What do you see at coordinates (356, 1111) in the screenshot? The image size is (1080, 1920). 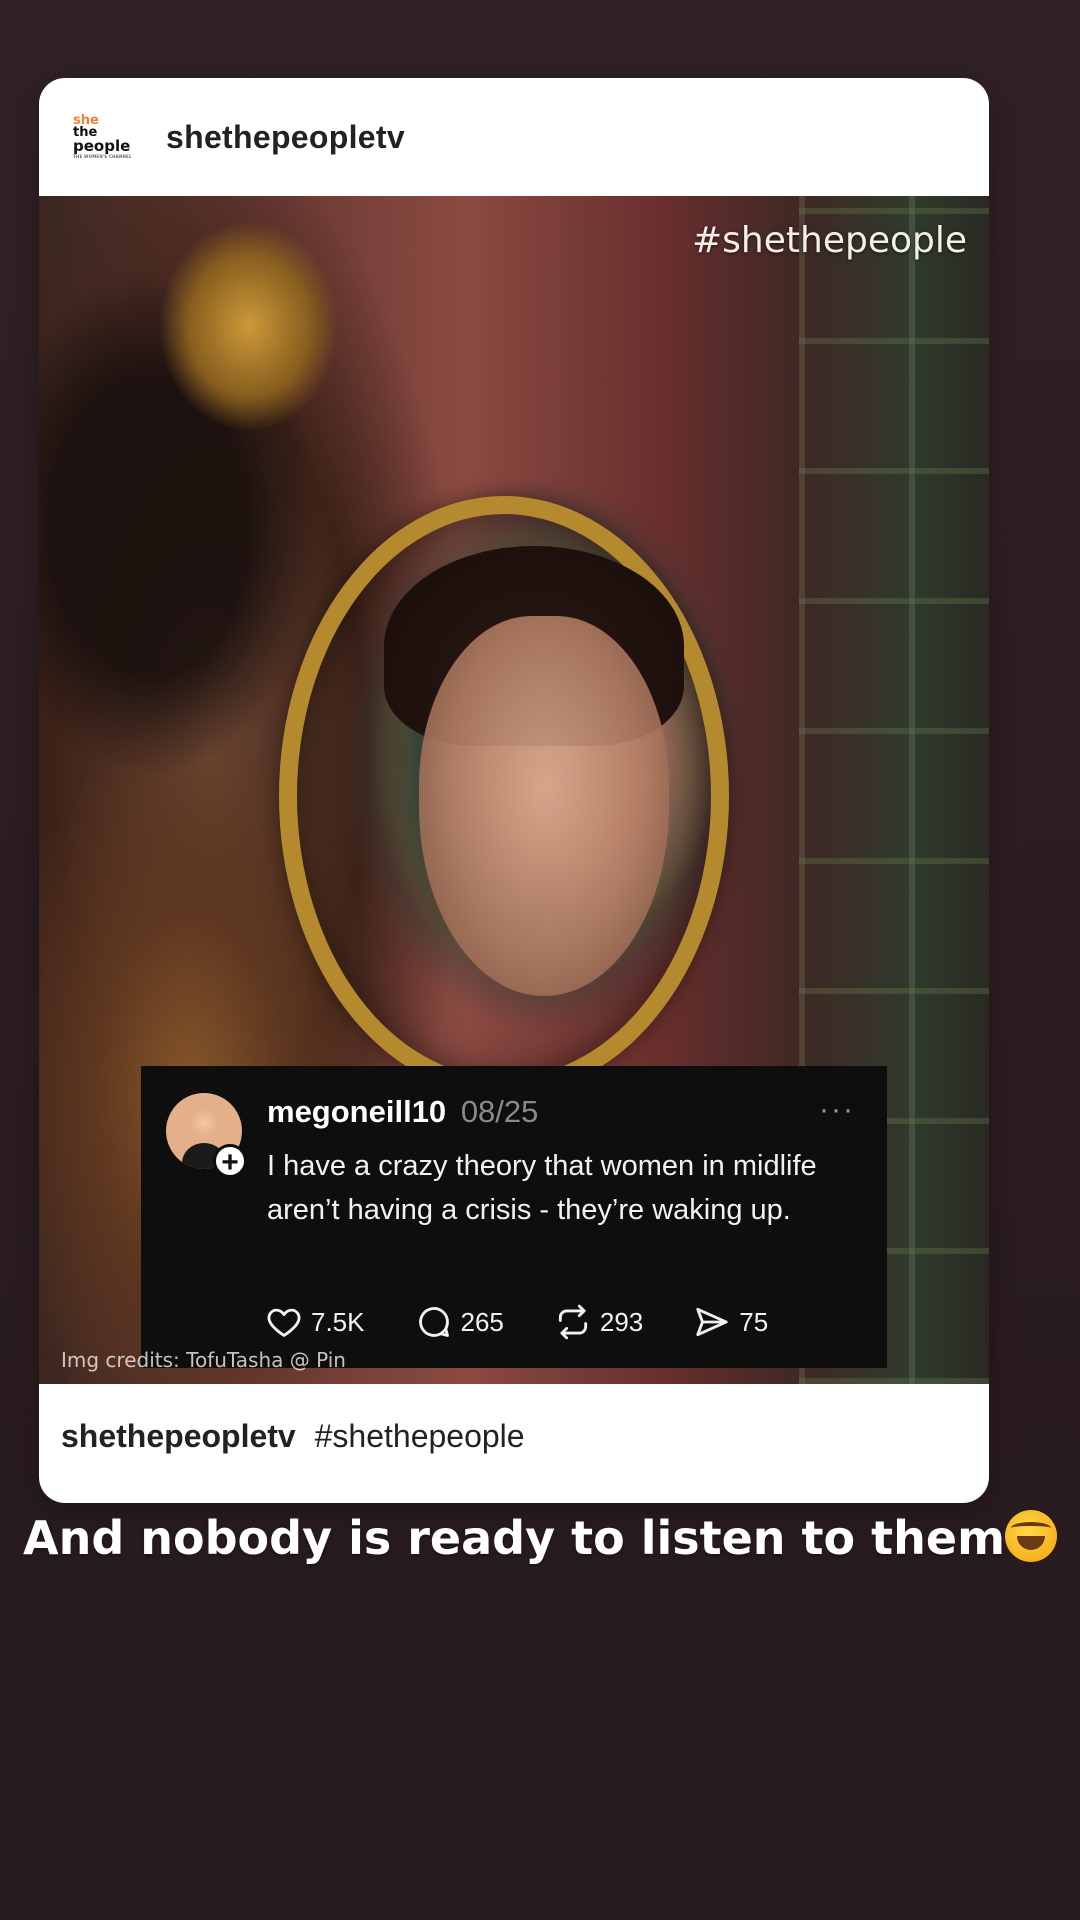 I see `thread-username: megoneill10` at bounding box center [356, 1111].